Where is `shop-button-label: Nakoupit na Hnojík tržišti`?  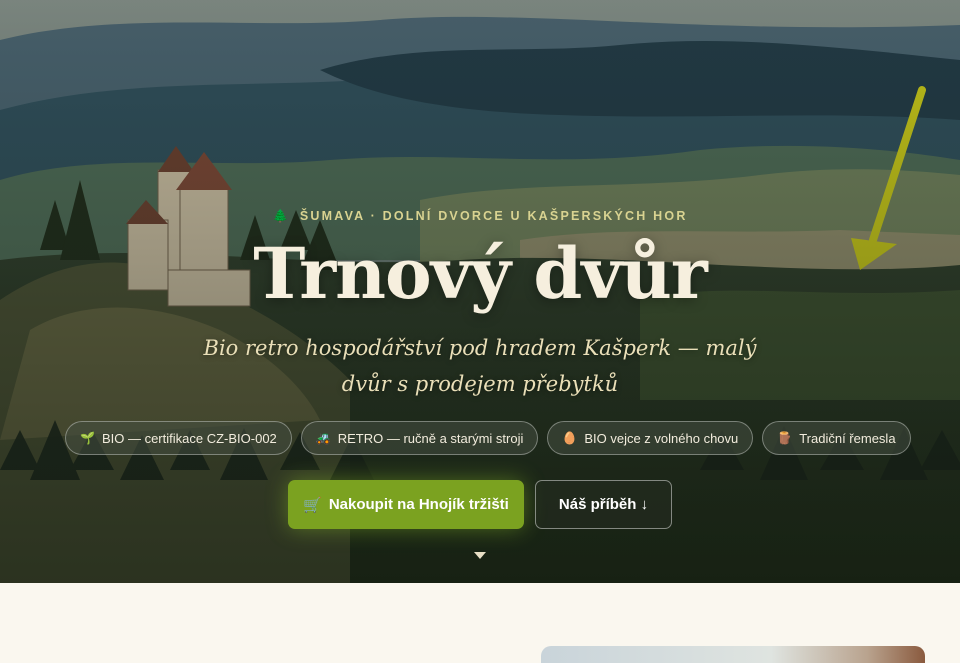
shop-button-label: Nakoupit na Hnojík tržišti is located at coordinates (418, 504).